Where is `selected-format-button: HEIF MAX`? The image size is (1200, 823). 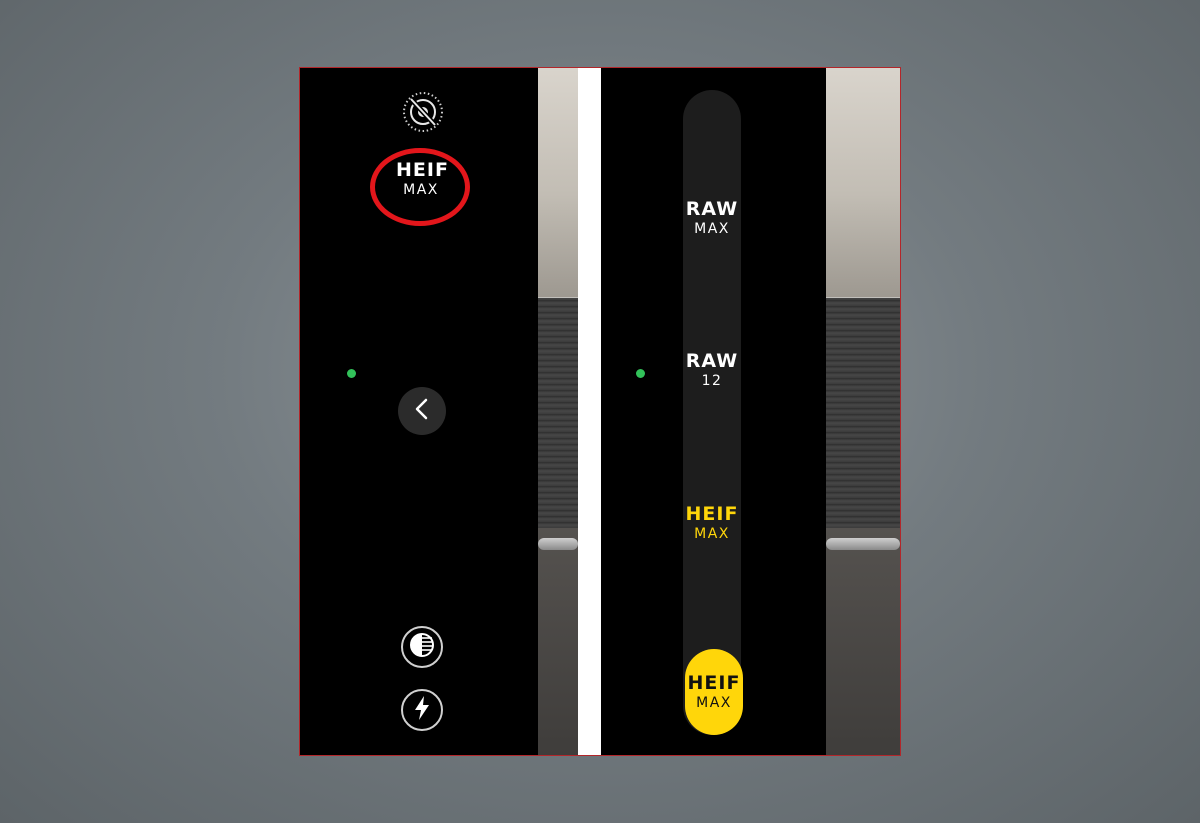 selected-format-button: HEIF MAX is located at coordinates (714, 692).